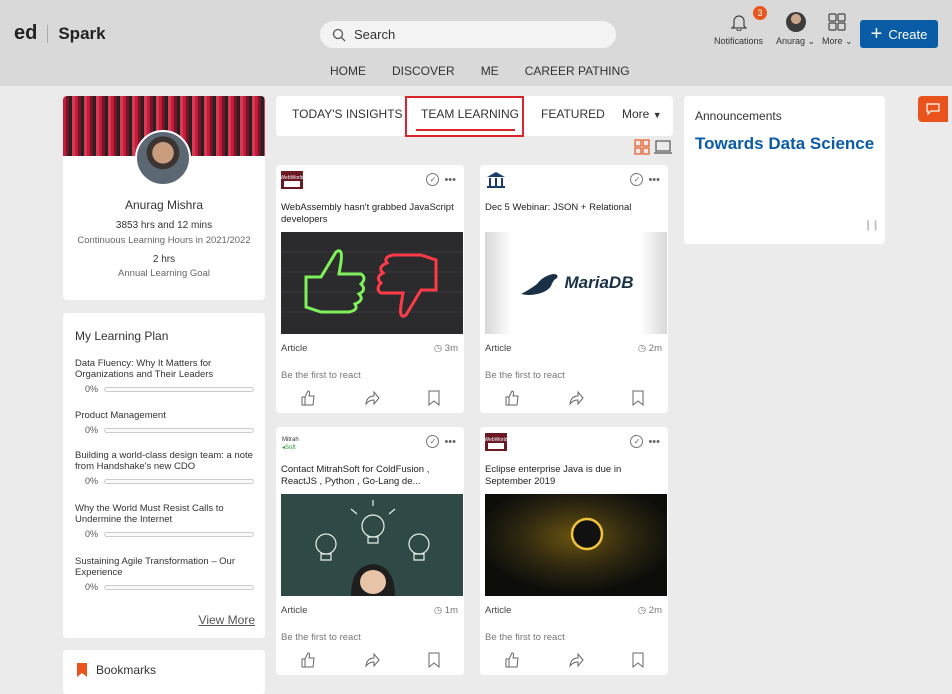 Image resolution: width=952 pixels, height=694 pixels. Describe the element at coordinates (577, 71) in the screenshot. I see `nav-career-pathing: CAREER PATHING` at that location.